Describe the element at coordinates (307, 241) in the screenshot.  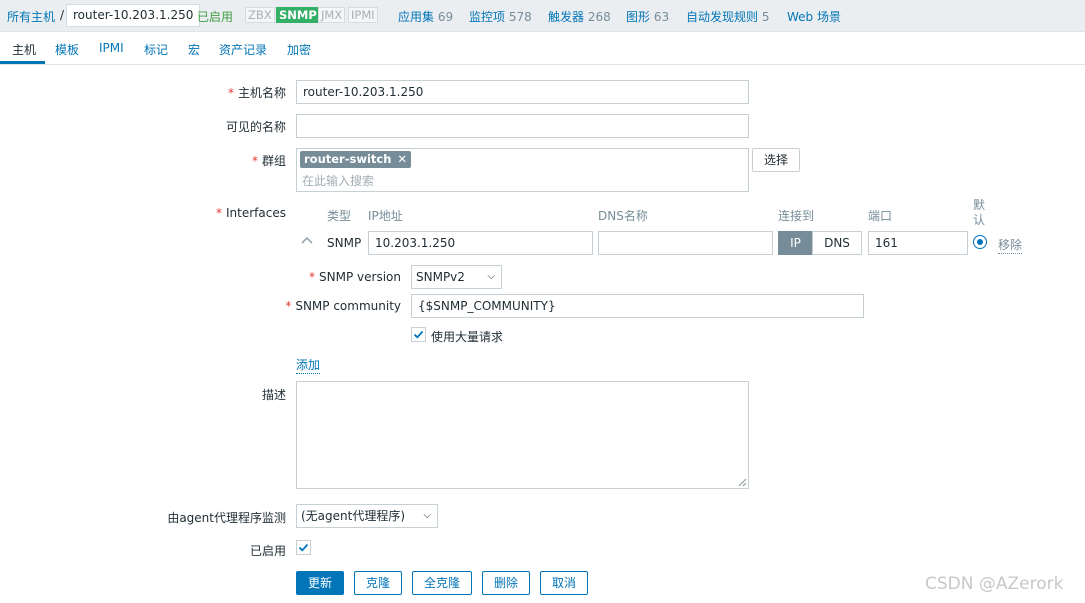
I see `chevron-up-icon` at that location.